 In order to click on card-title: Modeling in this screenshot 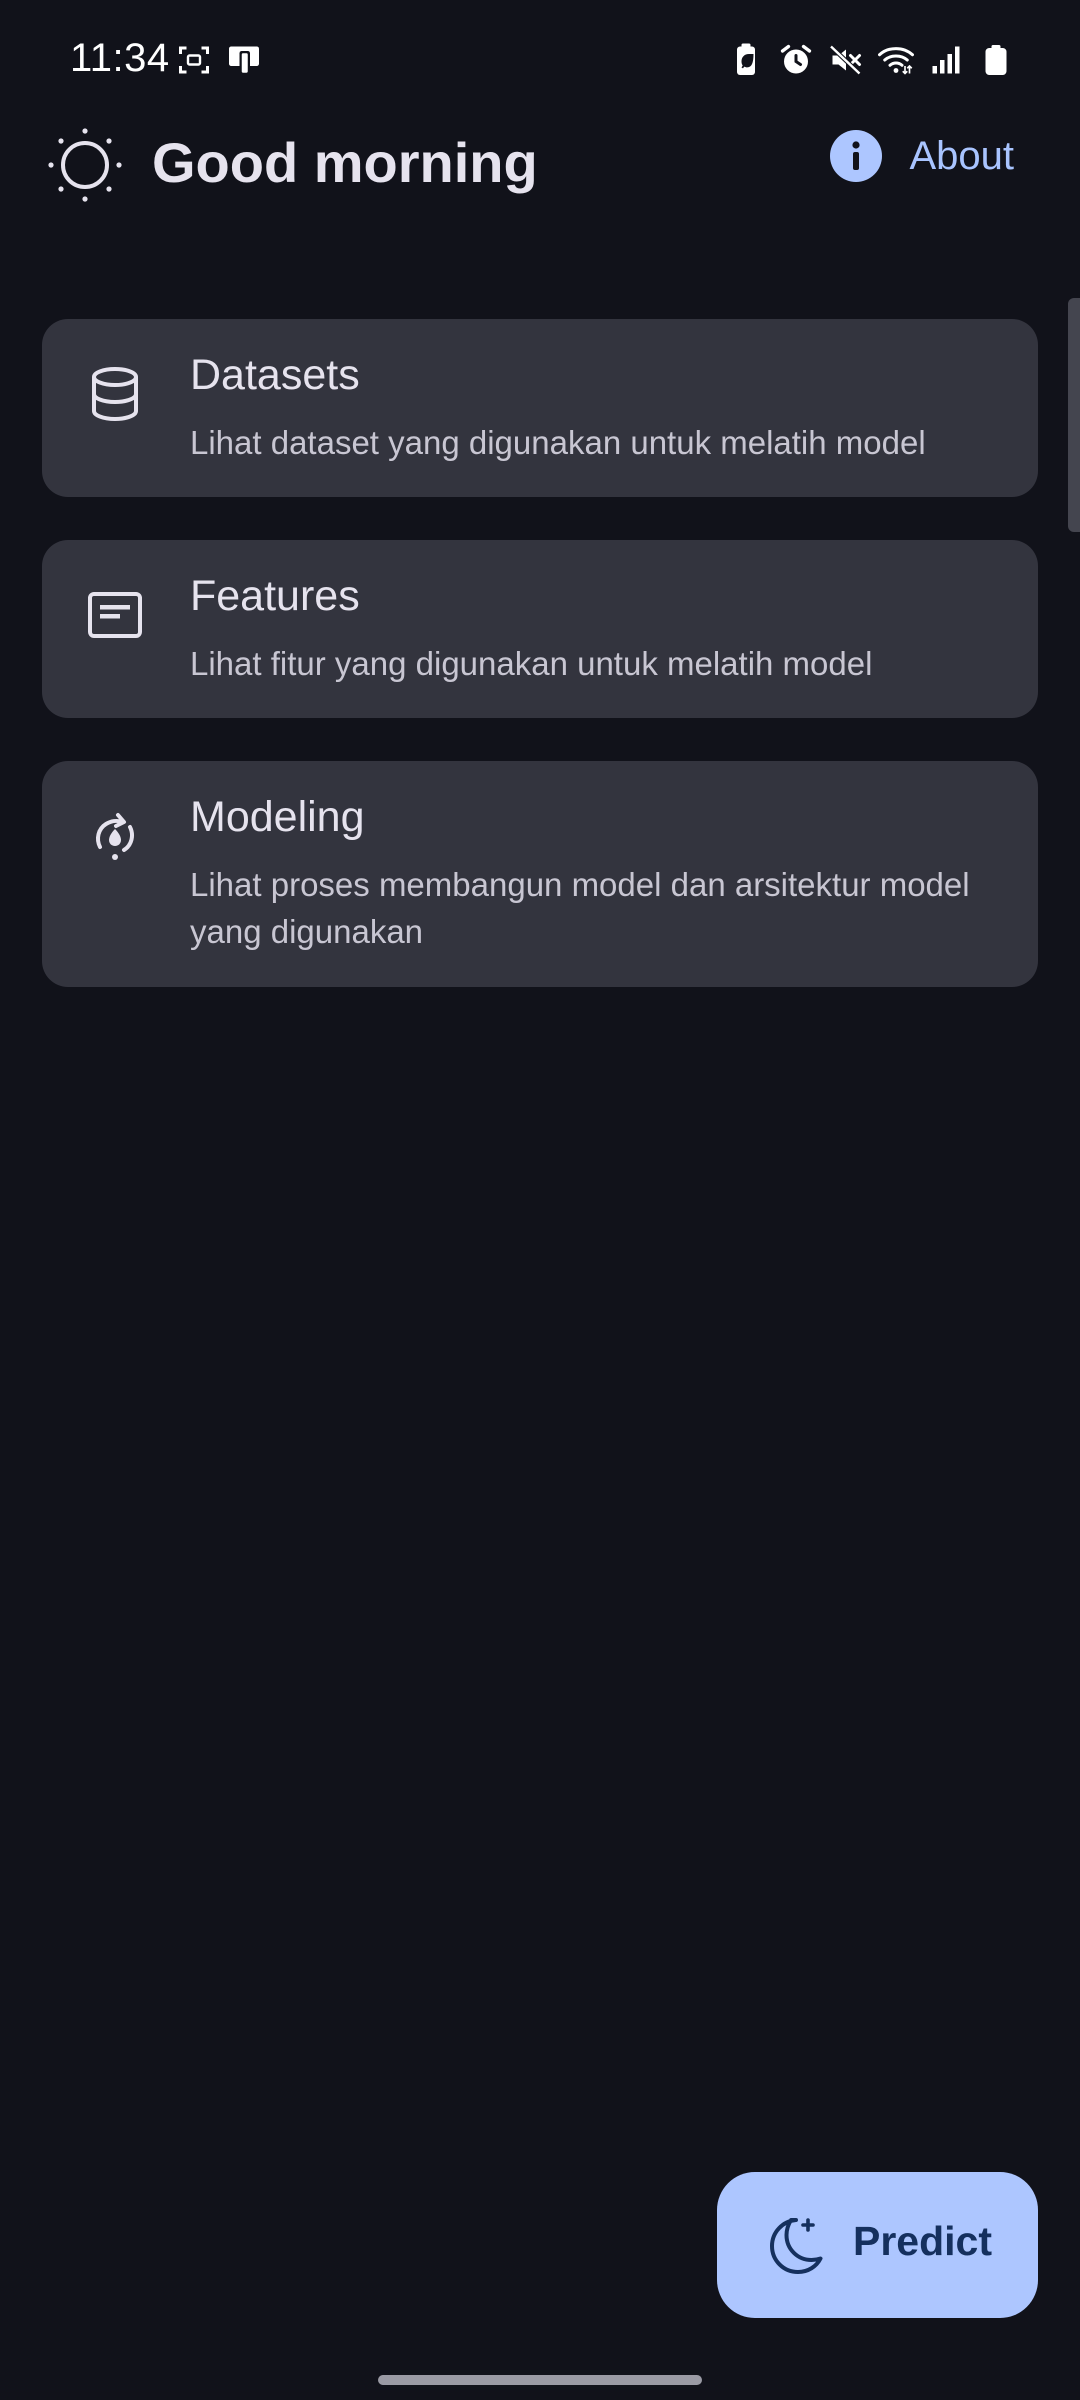, I will do `click(277, 817)`.